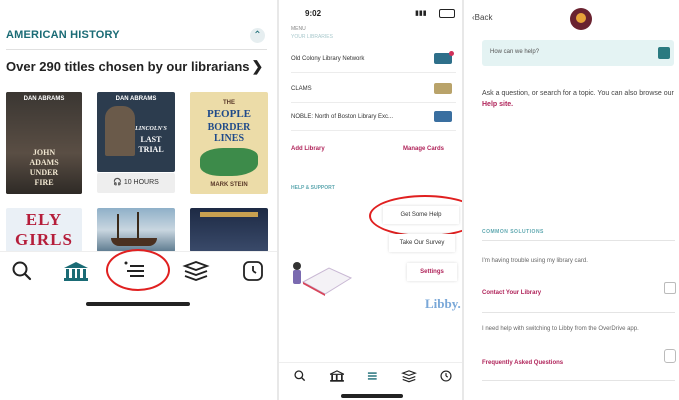 The height and width of the screenshot is (400, 679). Describe the element at coordinates (581, 19) in the screenshot. I see `avatar` at that location.